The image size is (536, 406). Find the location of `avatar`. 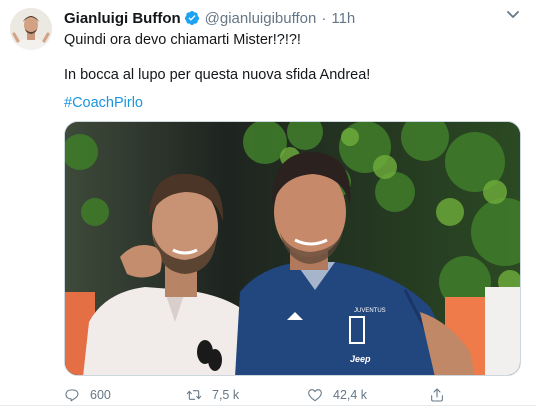

avatar is located at coordinates (31, 29).